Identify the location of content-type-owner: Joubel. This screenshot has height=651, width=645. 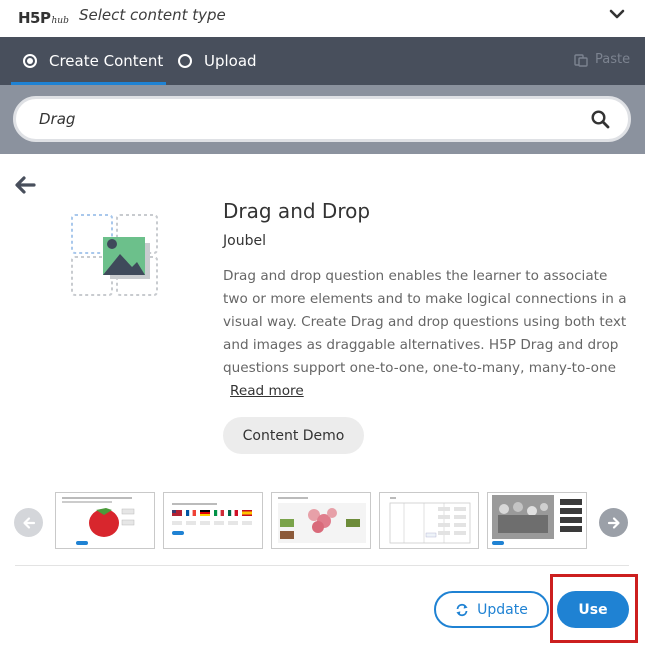
(244, 241).